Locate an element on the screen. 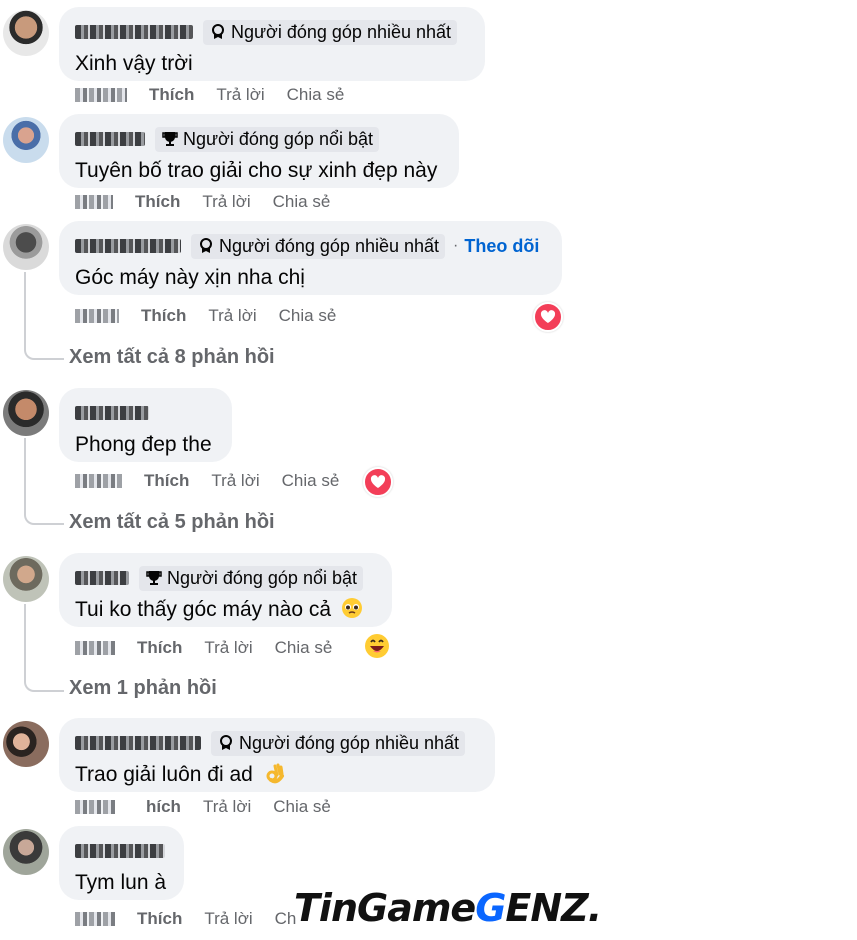 The width and height of the screenshot is (857, 940). ok-hand-icon is located at coordinates (274, 777).